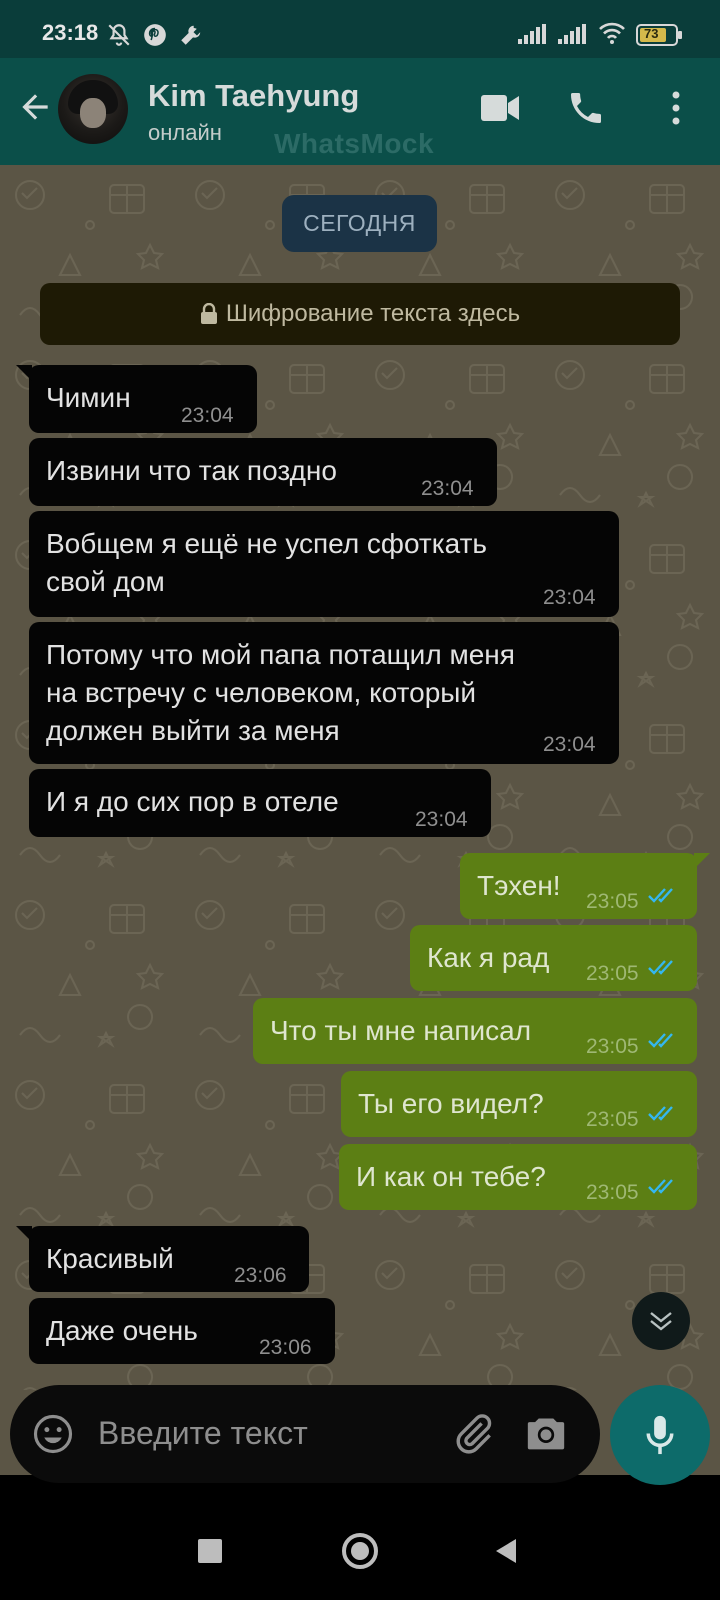 The image size is (720, 1600). I want to click on message-bubble-in: И я до сих пор в отеле 23:04, so click(260, 803).